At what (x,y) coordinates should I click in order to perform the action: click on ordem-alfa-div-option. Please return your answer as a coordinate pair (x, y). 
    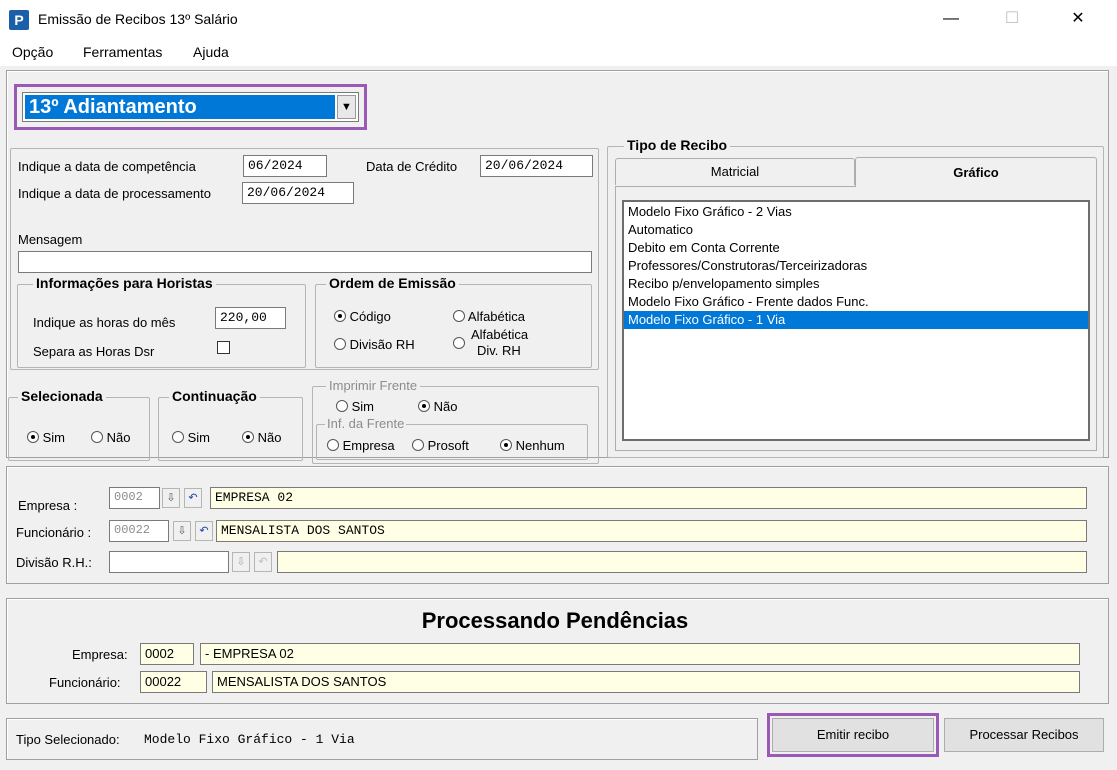
    Looking at the image, I should click on (459, 343).